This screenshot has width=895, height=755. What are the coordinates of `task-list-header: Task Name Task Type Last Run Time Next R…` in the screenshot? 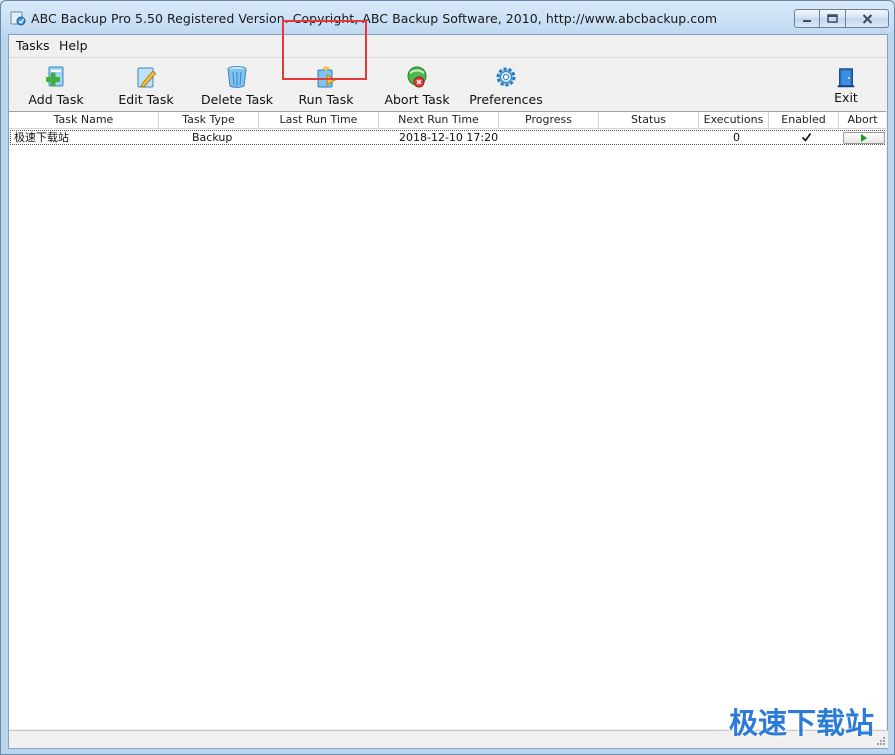 It's located at (447, 120).